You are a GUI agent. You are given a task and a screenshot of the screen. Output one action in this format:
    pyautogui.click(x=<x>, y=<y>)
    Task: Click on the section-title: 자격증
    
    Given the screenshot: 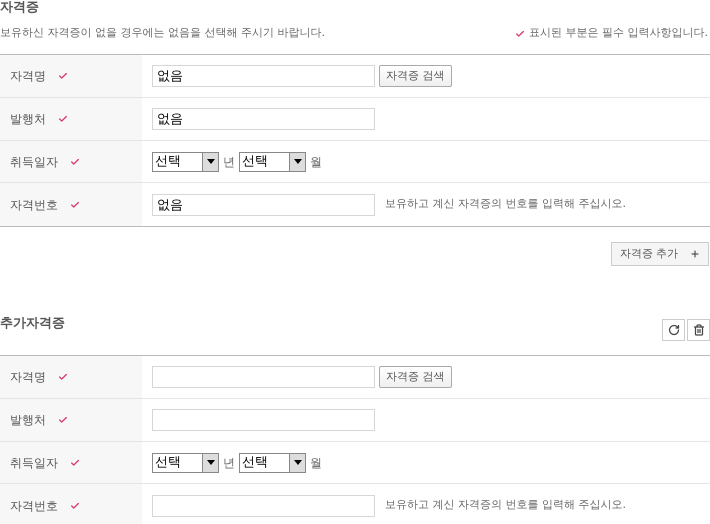 What is the action you would take?
    pyautogui.click(x=19, y=9)
    